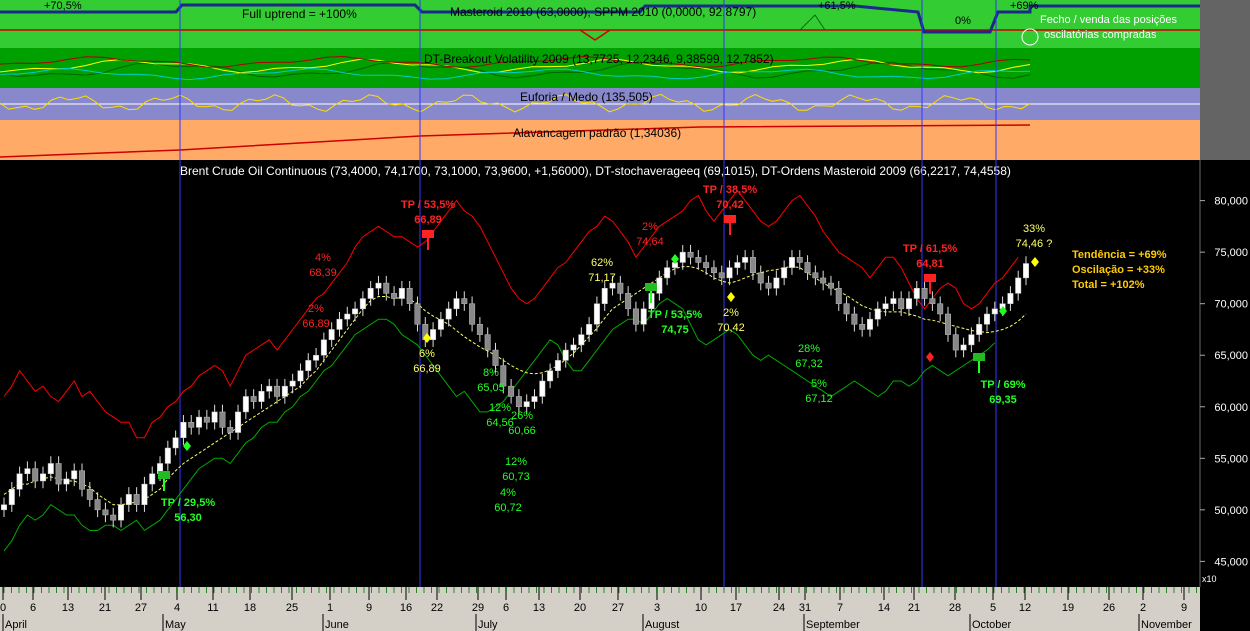 The height and width of the screenshot is (631, 1250). I want to click on tp-green-label: TP / 69%, so click(1002, 385).